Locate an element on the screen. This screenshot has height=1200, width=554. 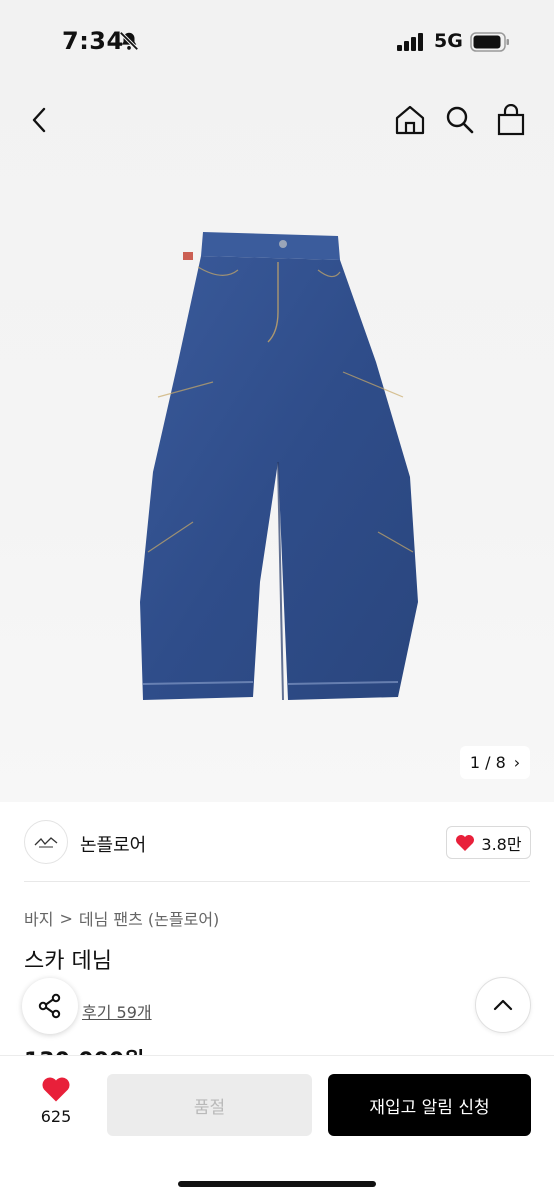
breadcrumb: 바지 > 데님 팬츠 (논플로어) is located at coordinates (121, 918).